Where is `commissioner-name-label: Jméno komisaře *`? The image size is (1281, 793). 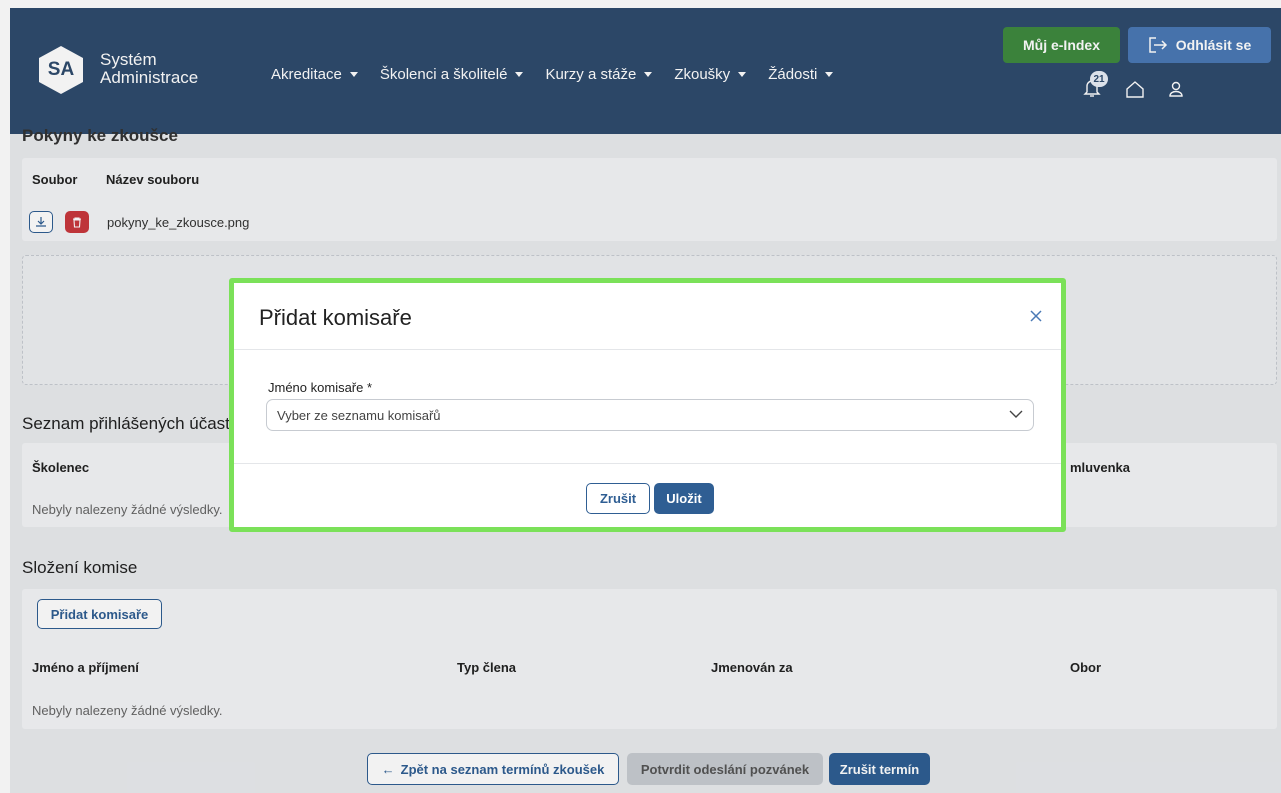 commissioner-name-label: Jméno komisaře * is located at coordinates (320, 387).